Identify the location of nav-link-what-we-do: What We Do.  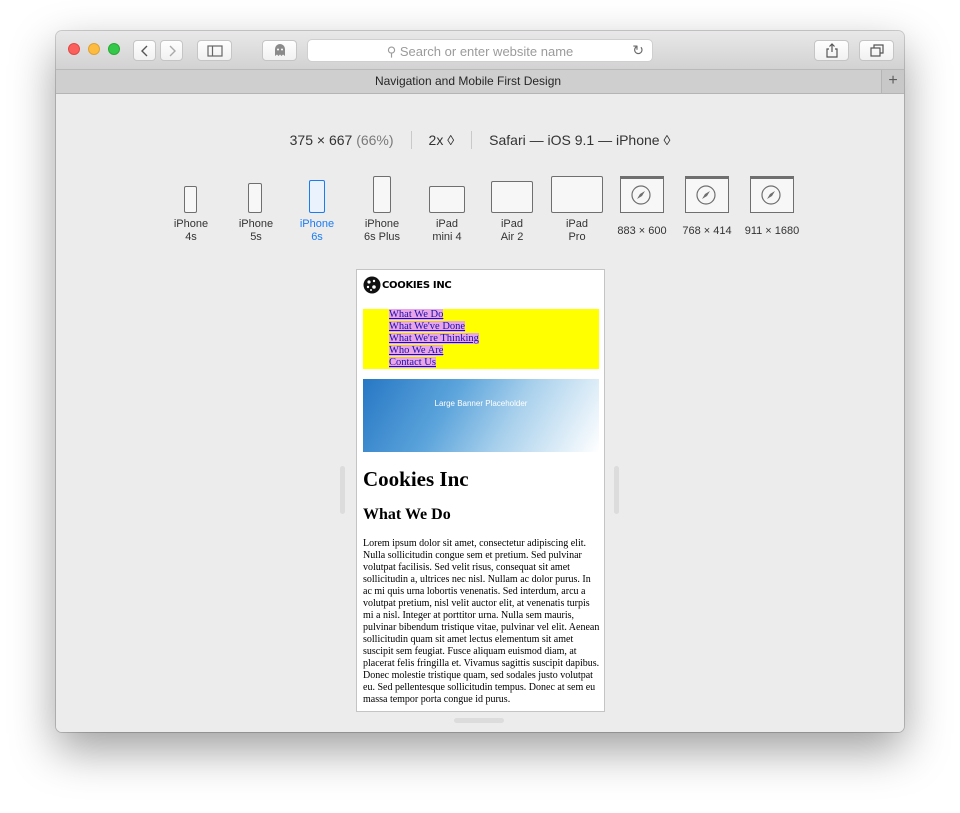
(416, 314).